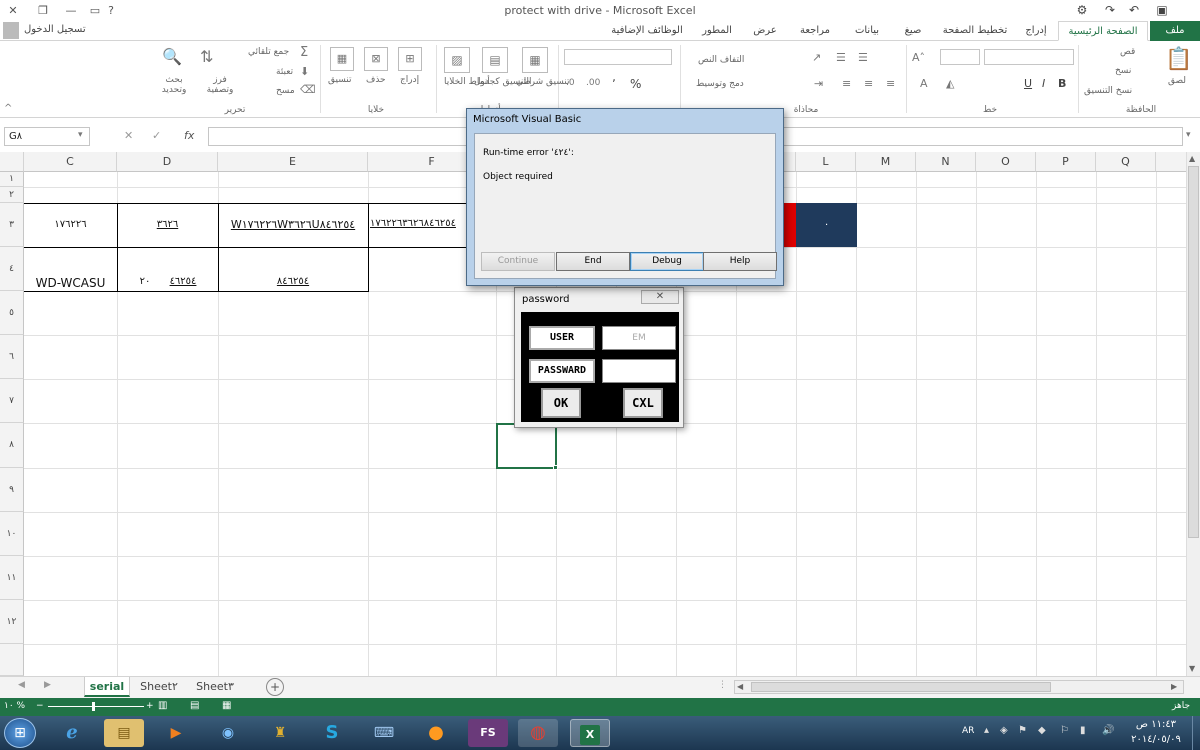 The image size is (1200, 750). What do you see at coordinates (1066, 162) in the screenshot?
I see `column-header: P` at bounding box center [1066, 162].